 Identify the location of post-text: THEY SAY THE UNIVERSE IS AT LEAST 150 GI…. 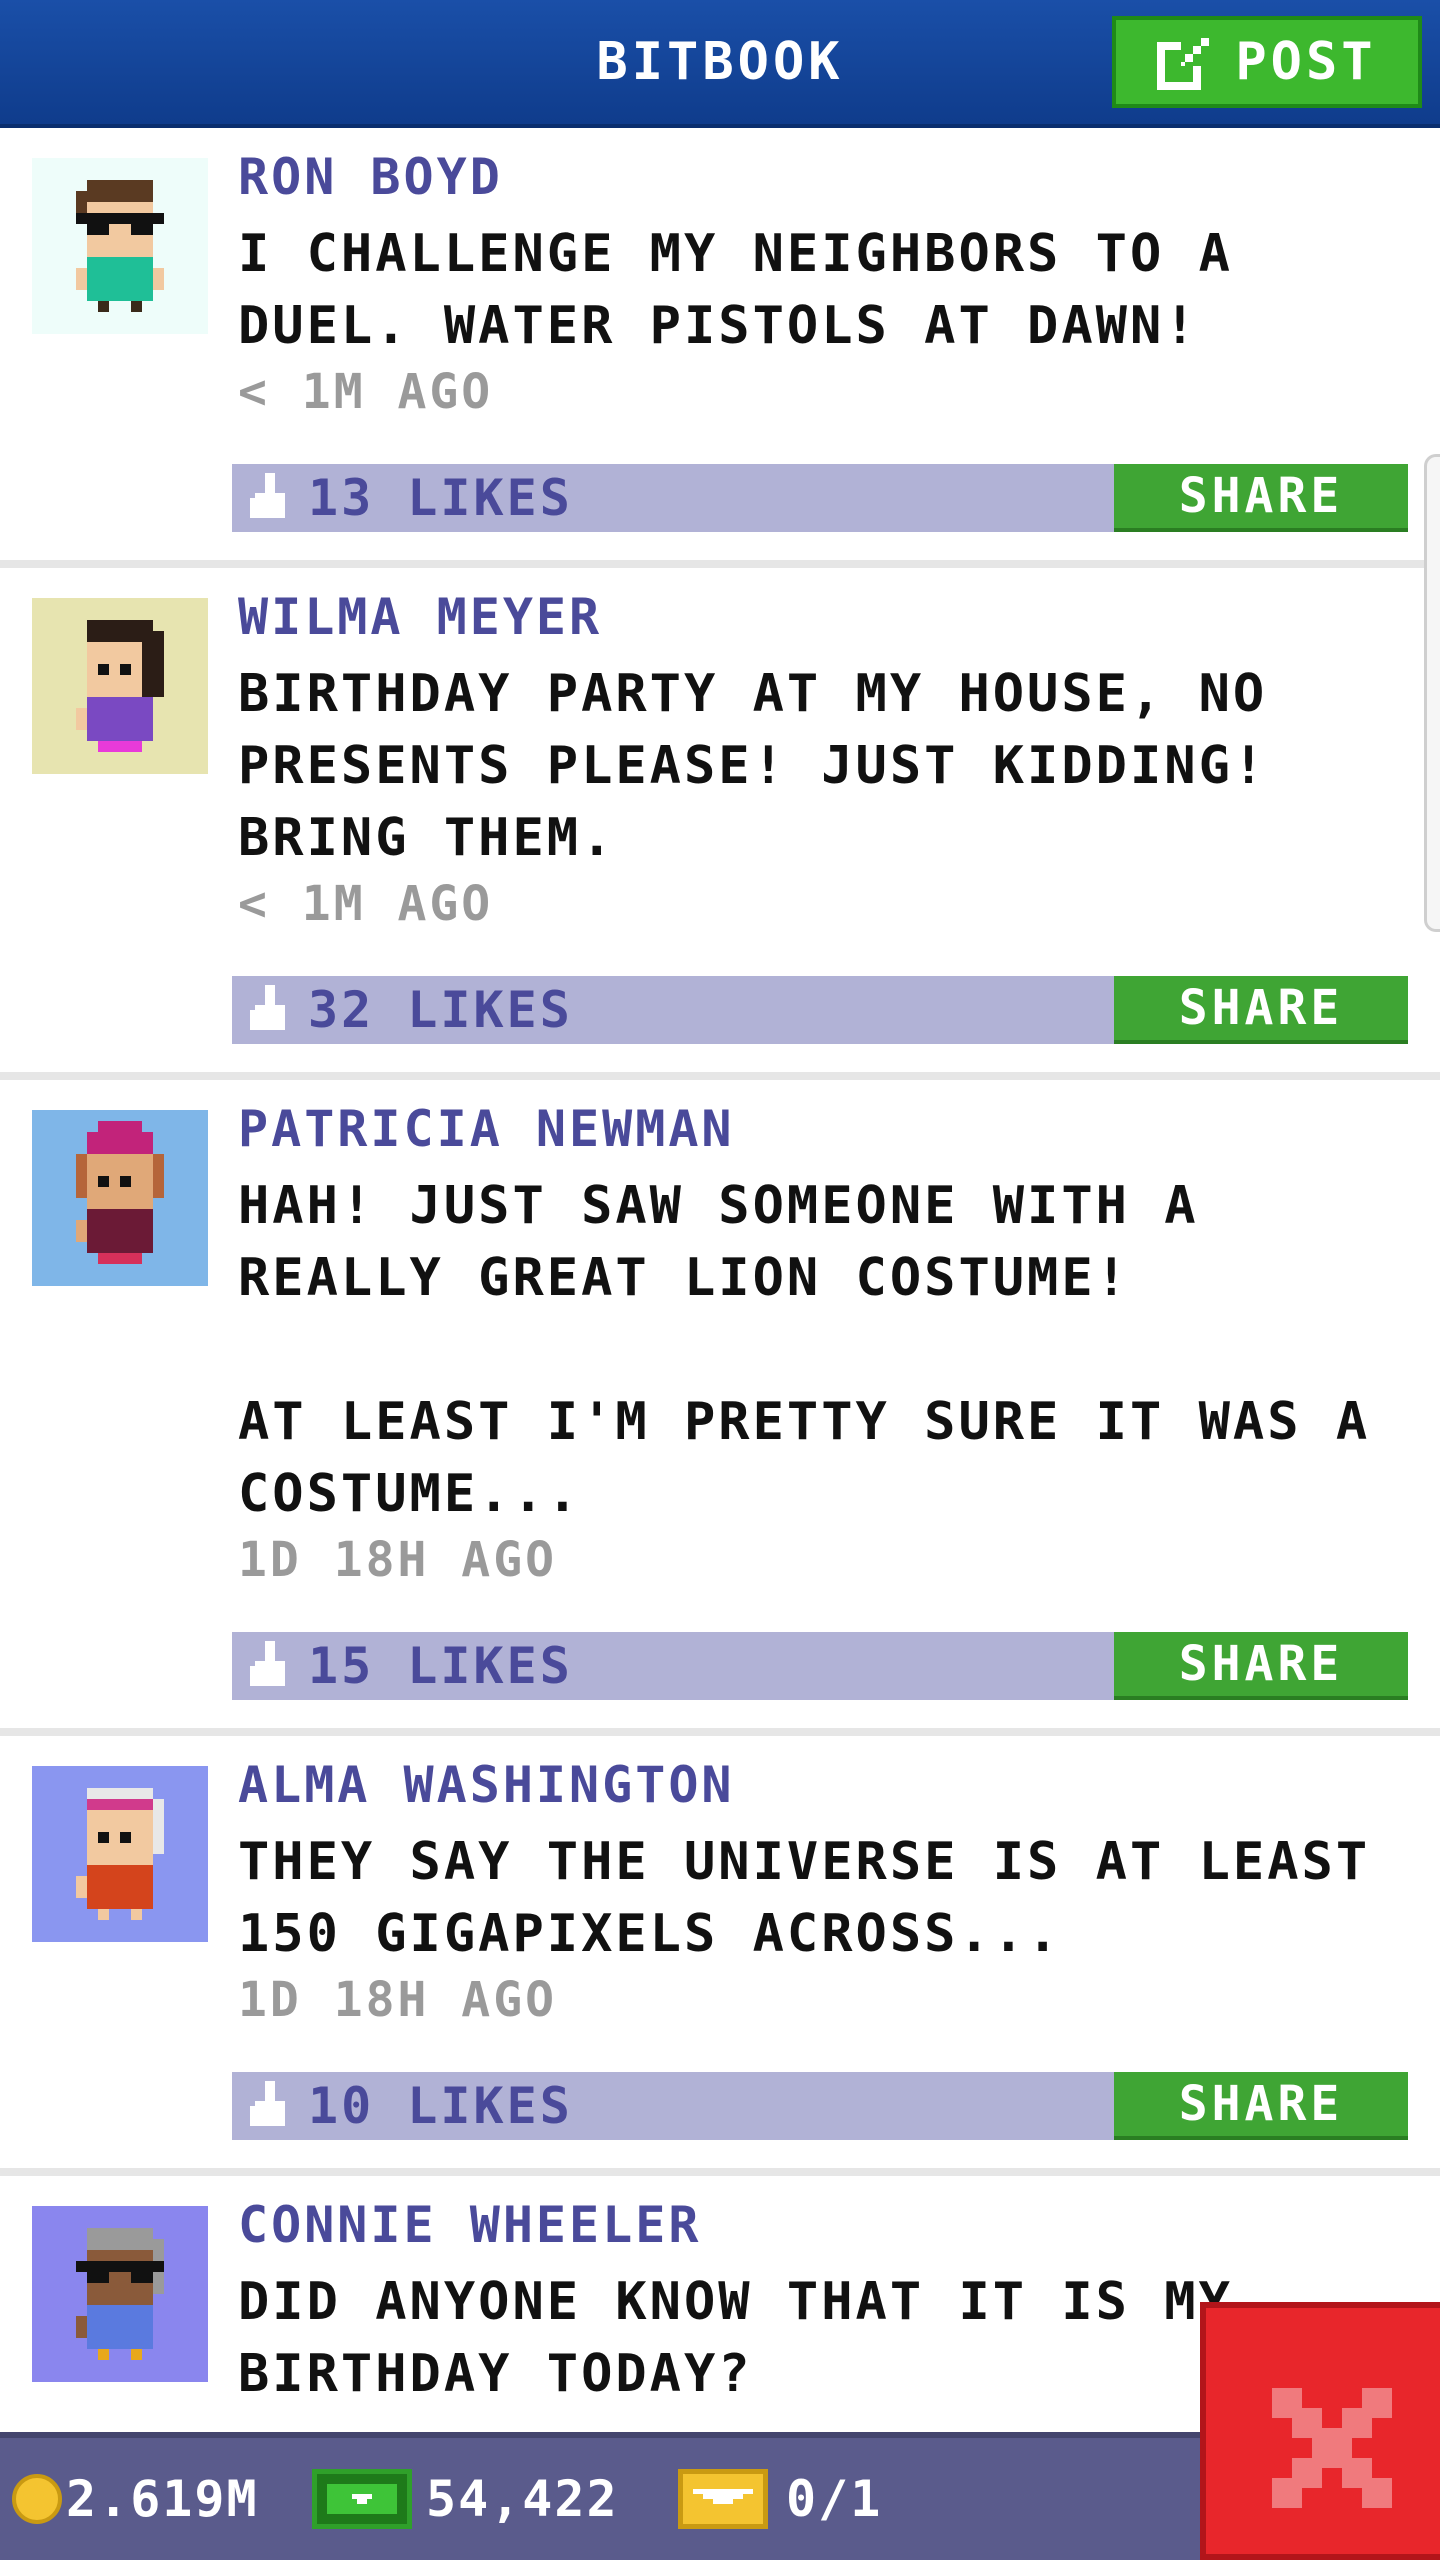
(804, 1898).